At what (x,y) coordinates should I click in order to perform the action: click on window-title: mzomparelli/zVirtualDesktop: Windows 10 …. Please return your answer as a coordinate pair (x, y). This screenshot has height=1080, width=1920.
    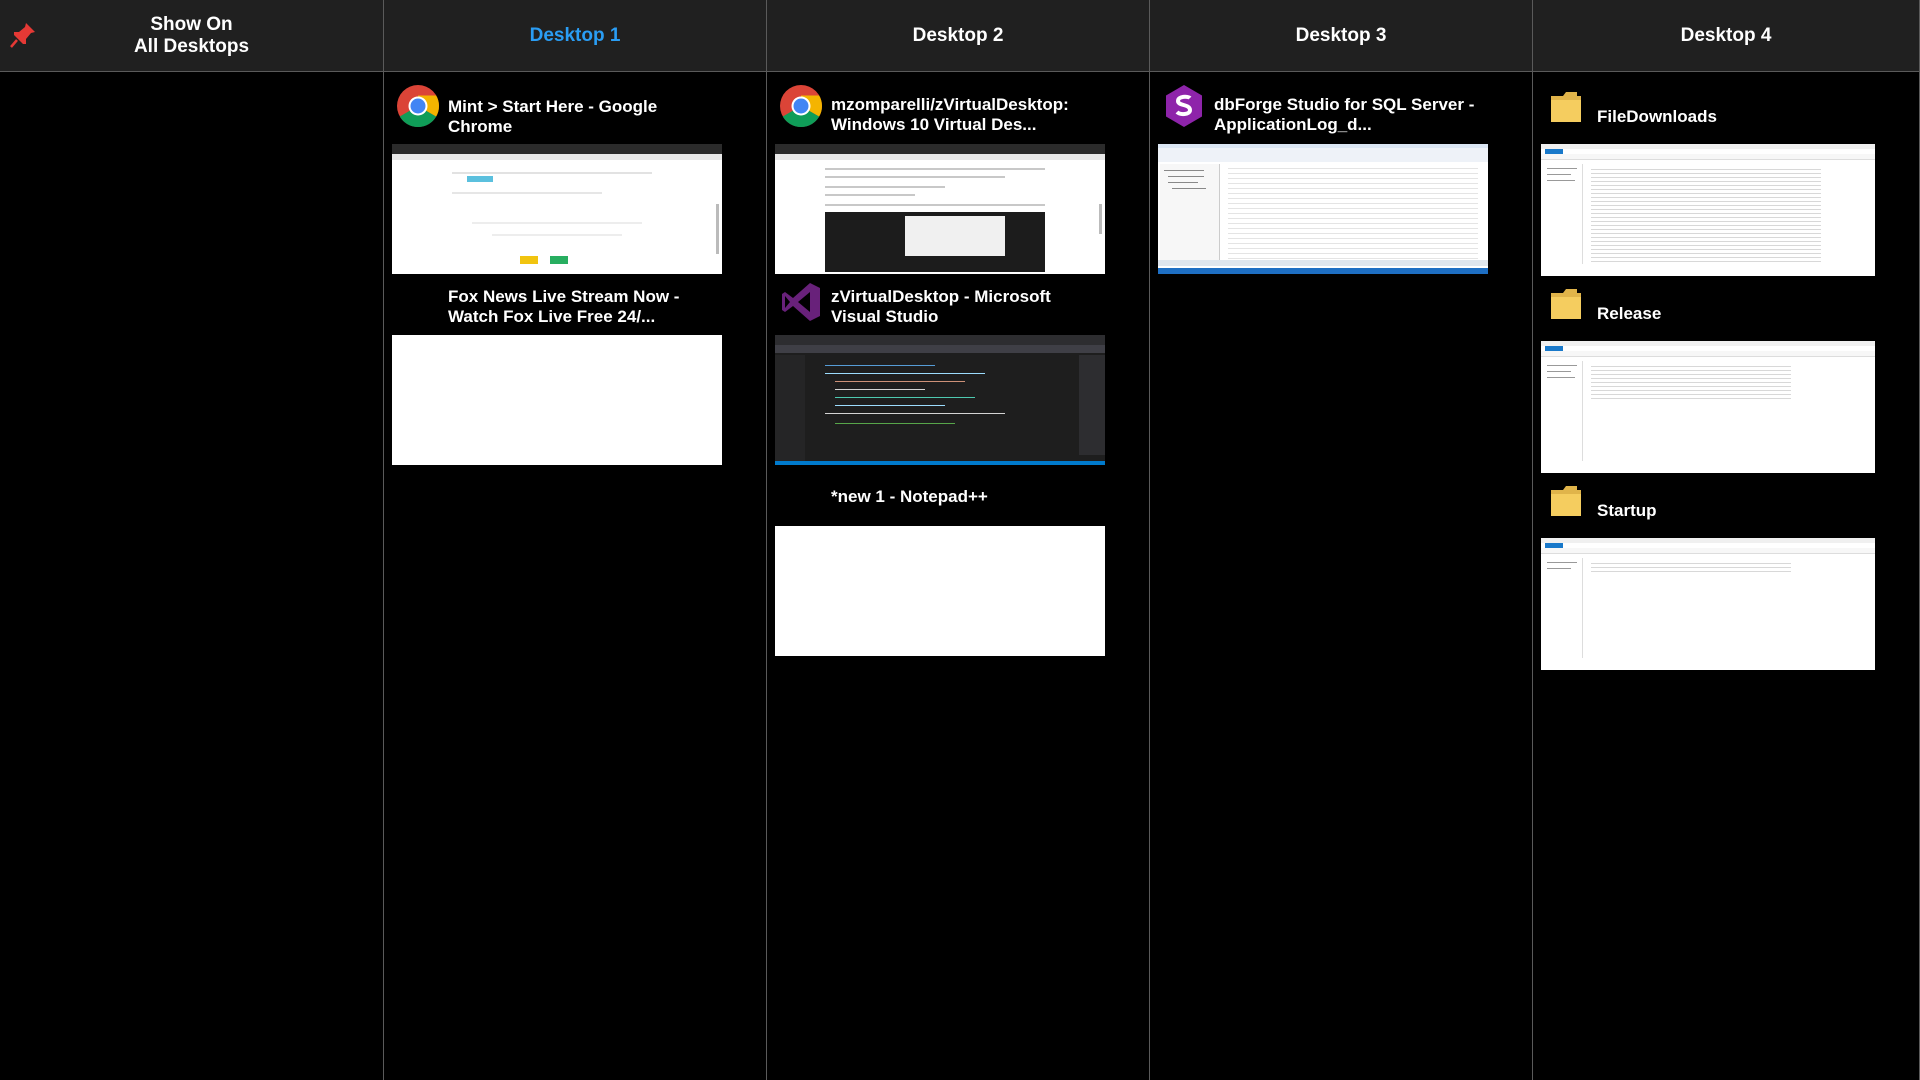
    Looking at the image, I should click on (950, 114).